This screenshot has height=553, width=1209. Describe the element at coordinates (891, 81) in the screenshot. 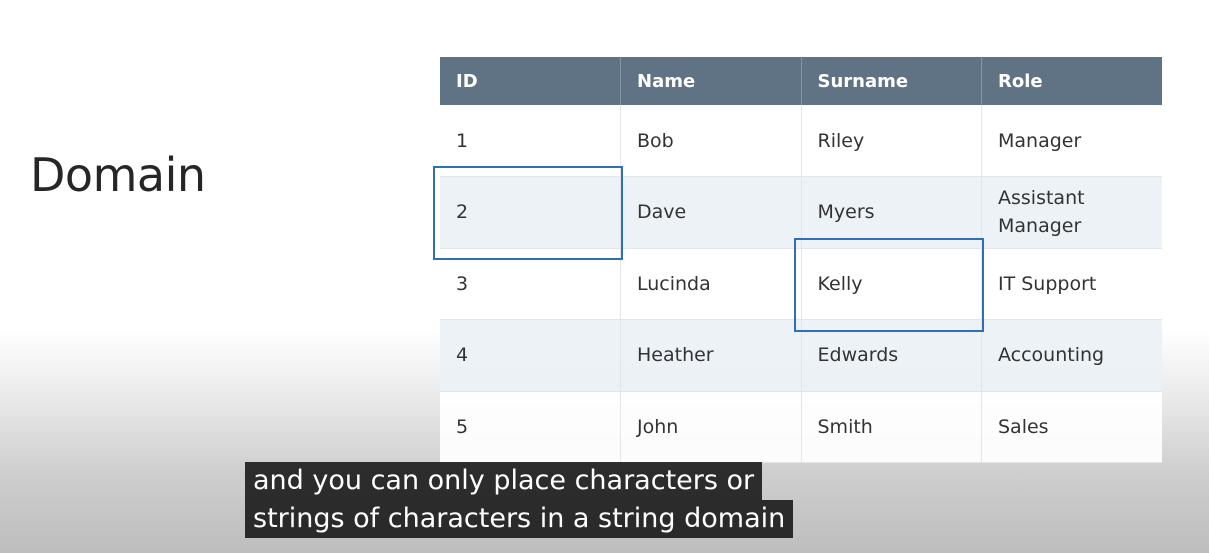

I see `column-header-surname: Surname` at that location.